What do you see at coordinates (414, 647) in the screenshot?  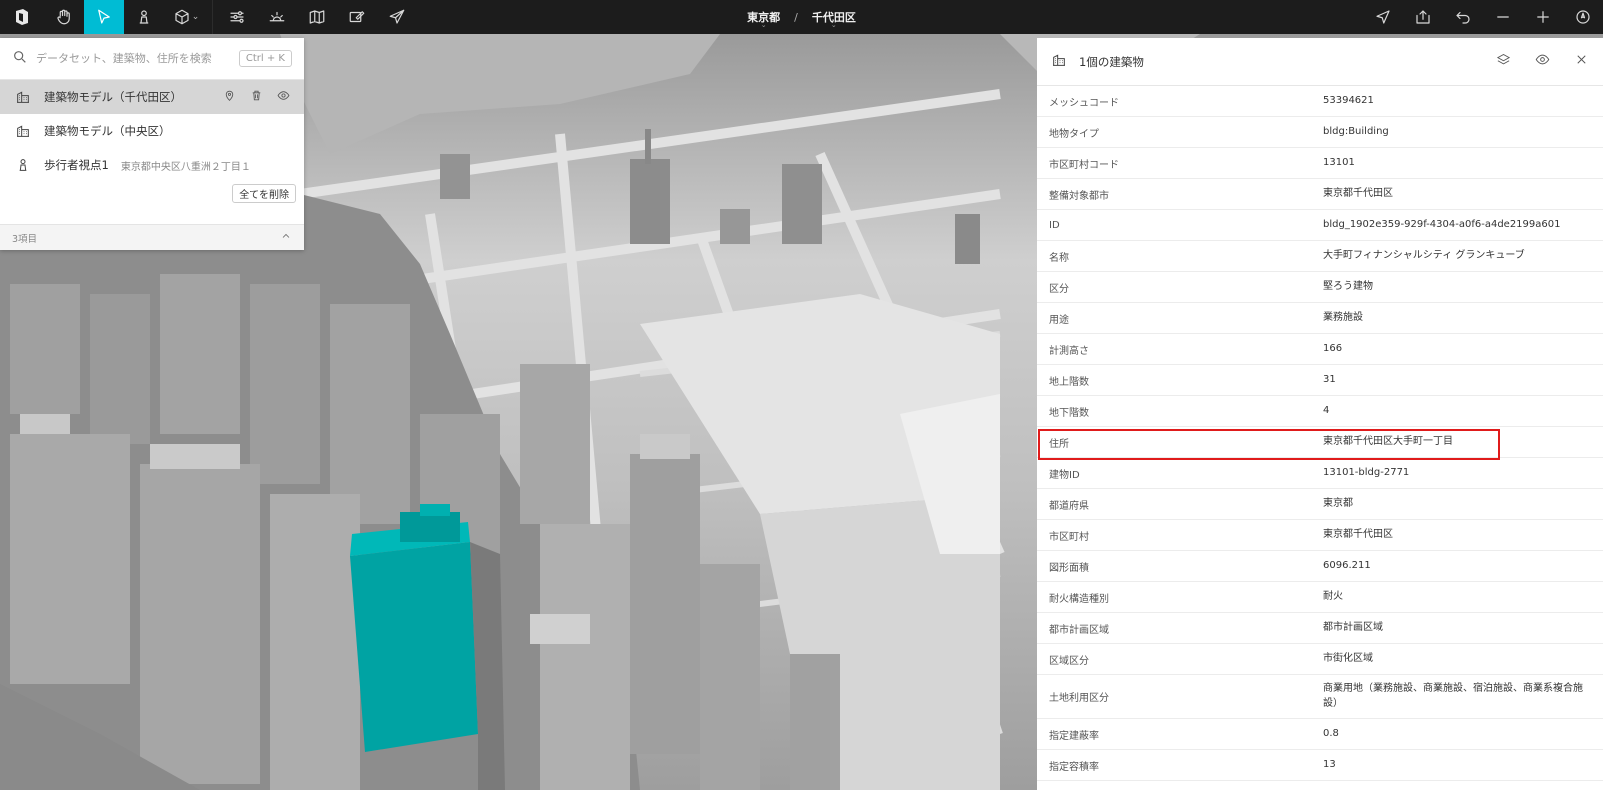 I see `selected-building` at bounding box center [414, 647].